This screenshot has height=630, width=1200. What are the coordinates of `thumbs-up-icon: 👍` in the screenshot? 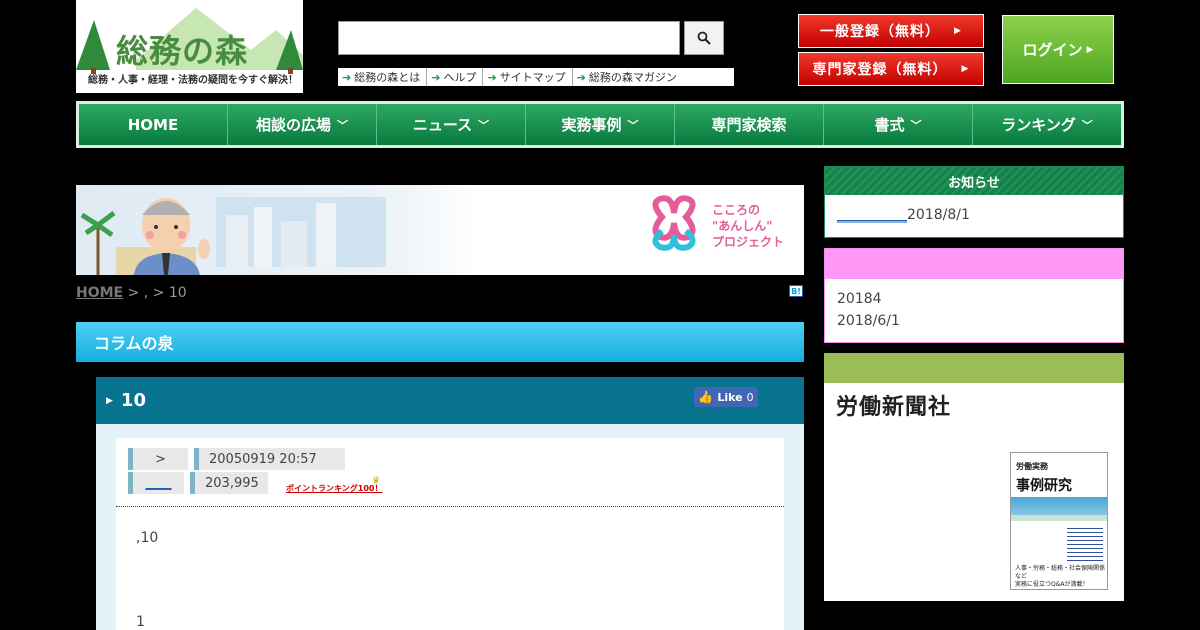 It's located at (706, 397).